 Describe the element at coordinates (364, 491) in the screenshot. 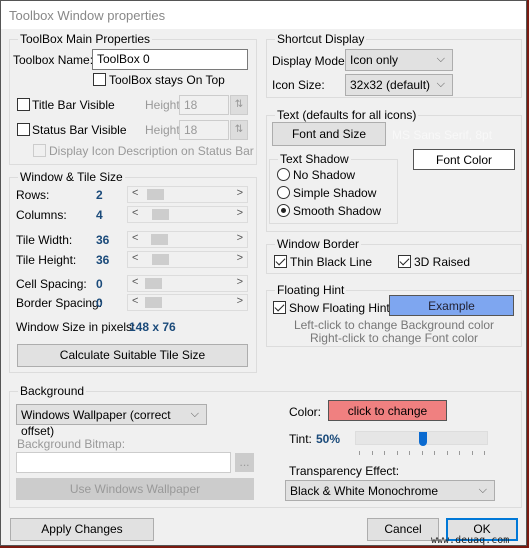

I see `transparency-effect-value: Black & White Monochrome` at that location.